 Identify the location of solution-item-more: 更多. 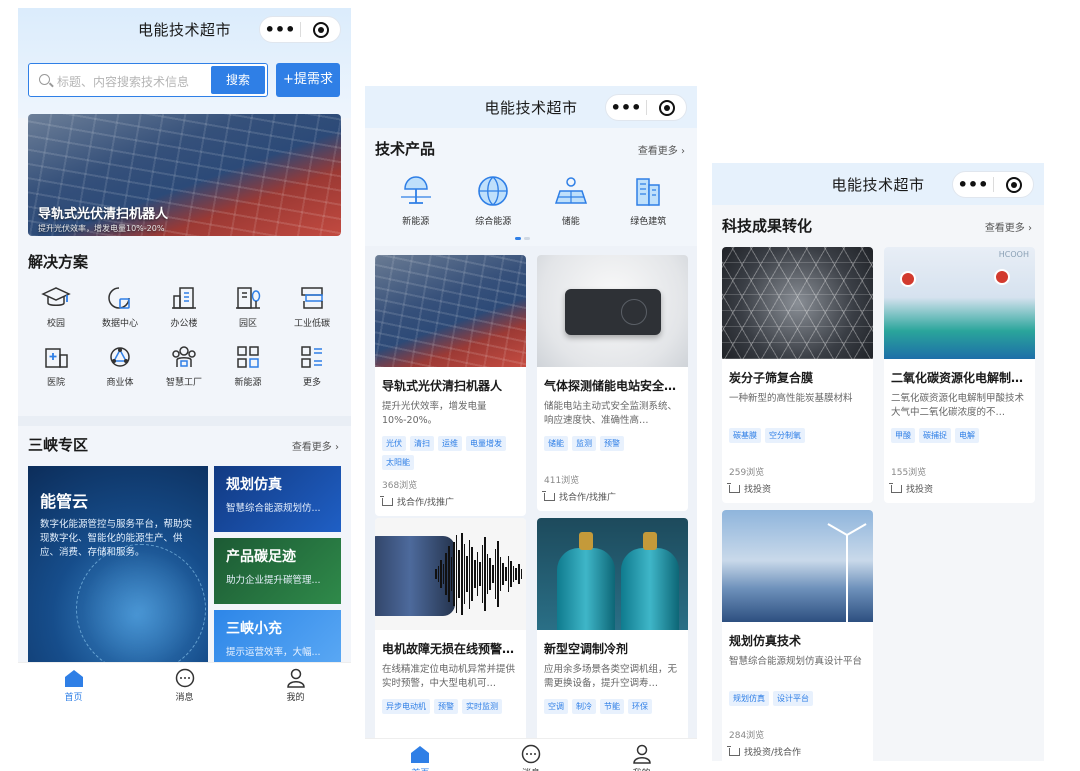
(312, 365).